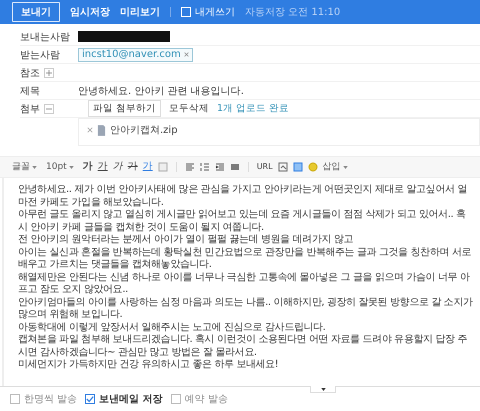 The height and width of the screenshot is (411, 480). Describe the element at coordinates (245, 259) in the screenshot. I see `body-text: 아이는 실신과 혼절을 반복하는데 황탁실천 민간요법으로 관장만을 반복해주는 글과 그것을 칭찬하며 서로 배우고 가르치는 댓글들을 캡쳐해놓았습니다.` at that location.